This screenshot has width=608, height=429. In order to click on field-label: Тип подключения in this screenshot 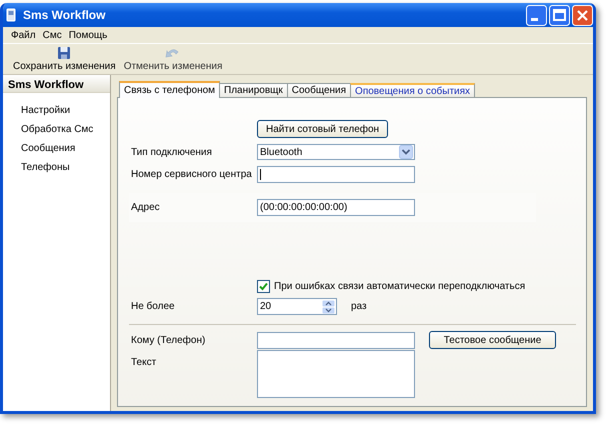, I will do `click(172, 152)`.